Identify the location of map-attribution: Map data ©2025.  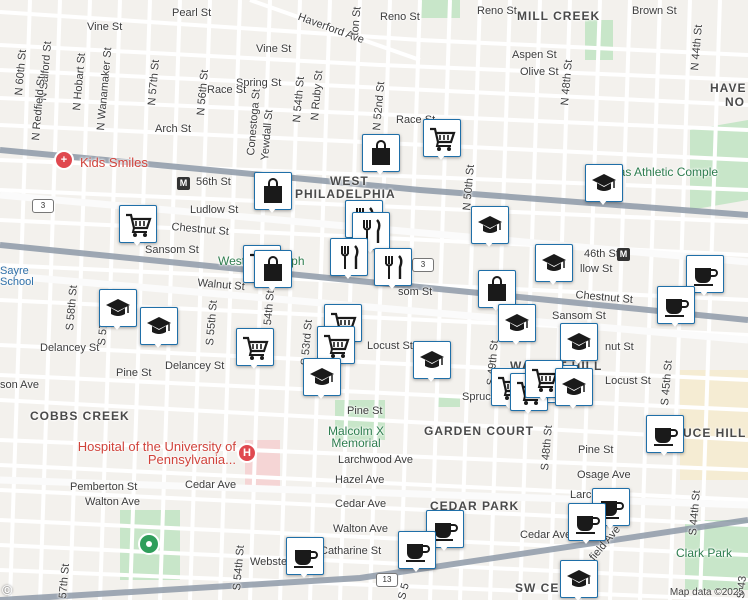
(707, 592).